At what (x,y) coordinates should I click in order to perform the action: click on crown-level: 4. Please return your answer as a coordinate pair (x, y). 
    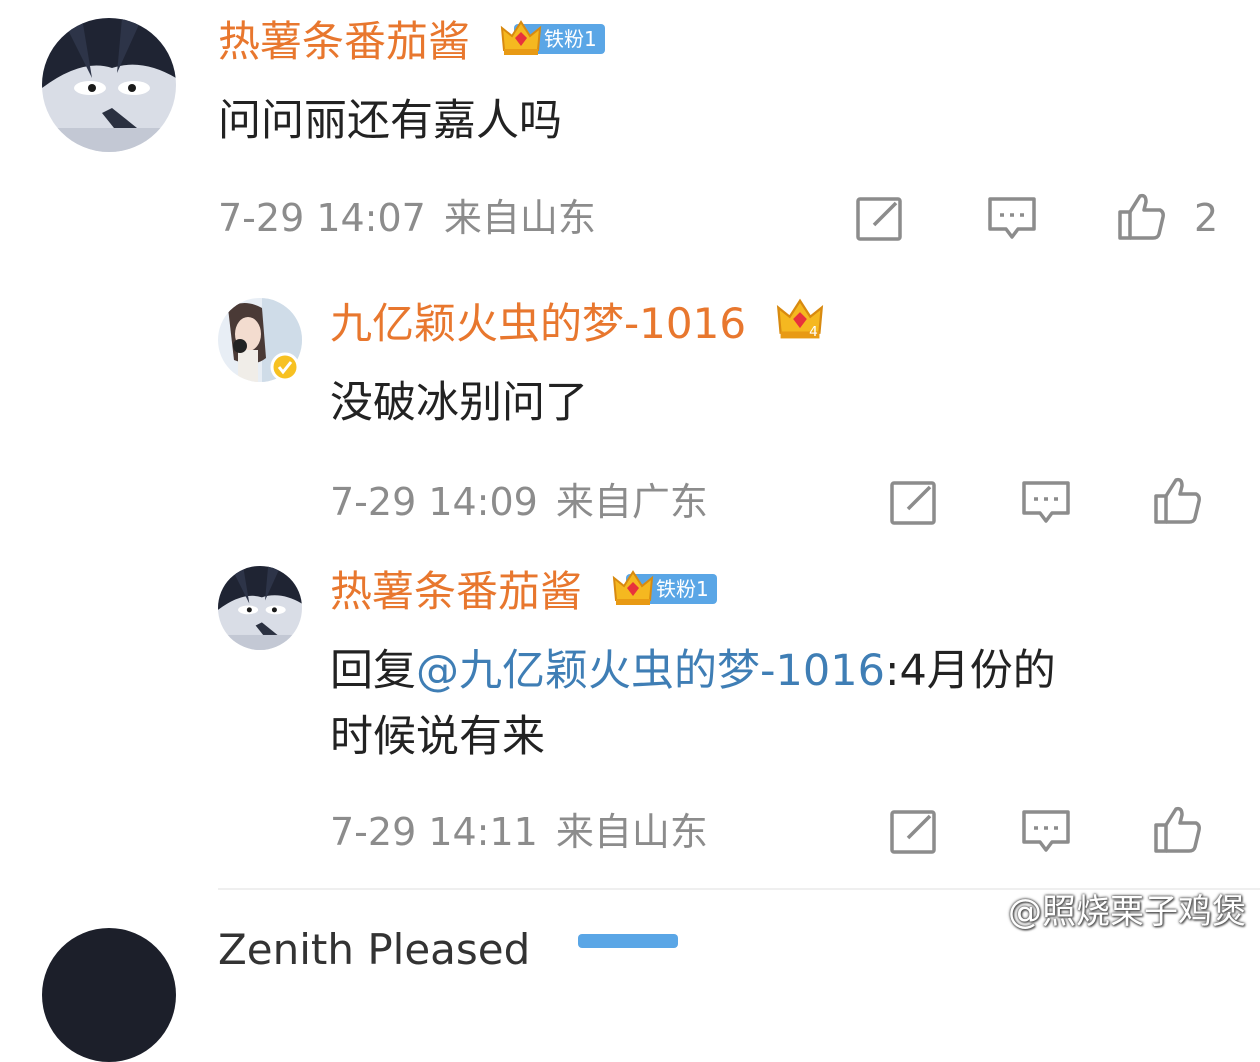
    Looking at the image, I should click on (813, 332).